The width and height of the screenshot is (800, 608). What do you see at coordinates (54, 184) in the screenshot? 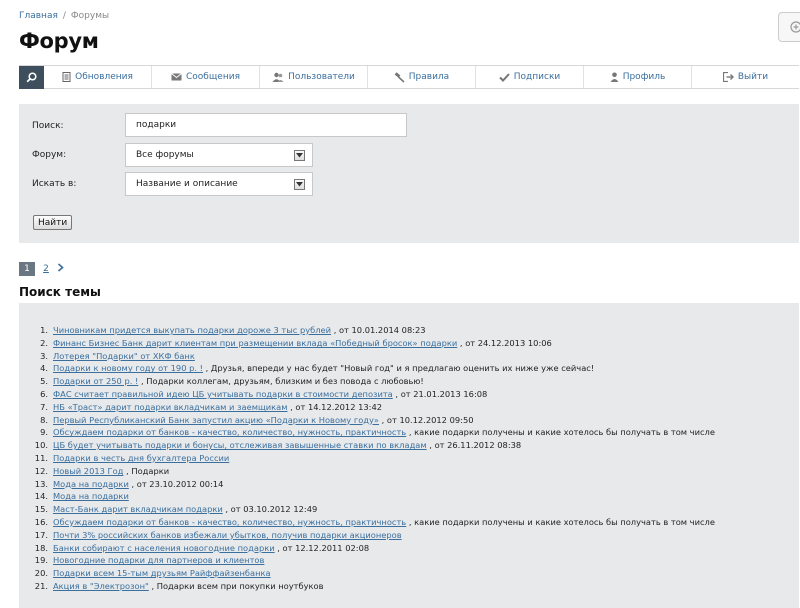
I see `scope-label: Искать в:` at bounding box center [54, 184].